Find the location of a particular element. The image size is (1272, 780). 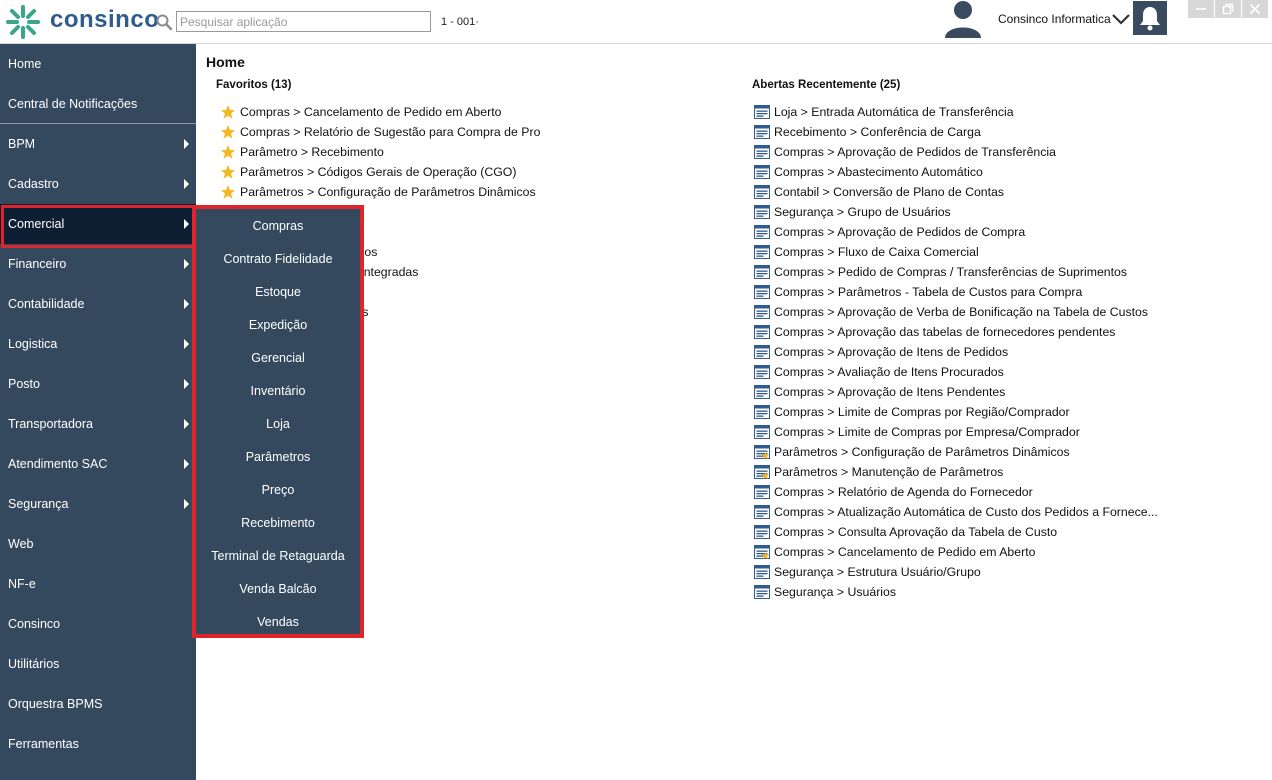

sidebar-item-label: Central de Notificações is located at coordinates (73, 103).